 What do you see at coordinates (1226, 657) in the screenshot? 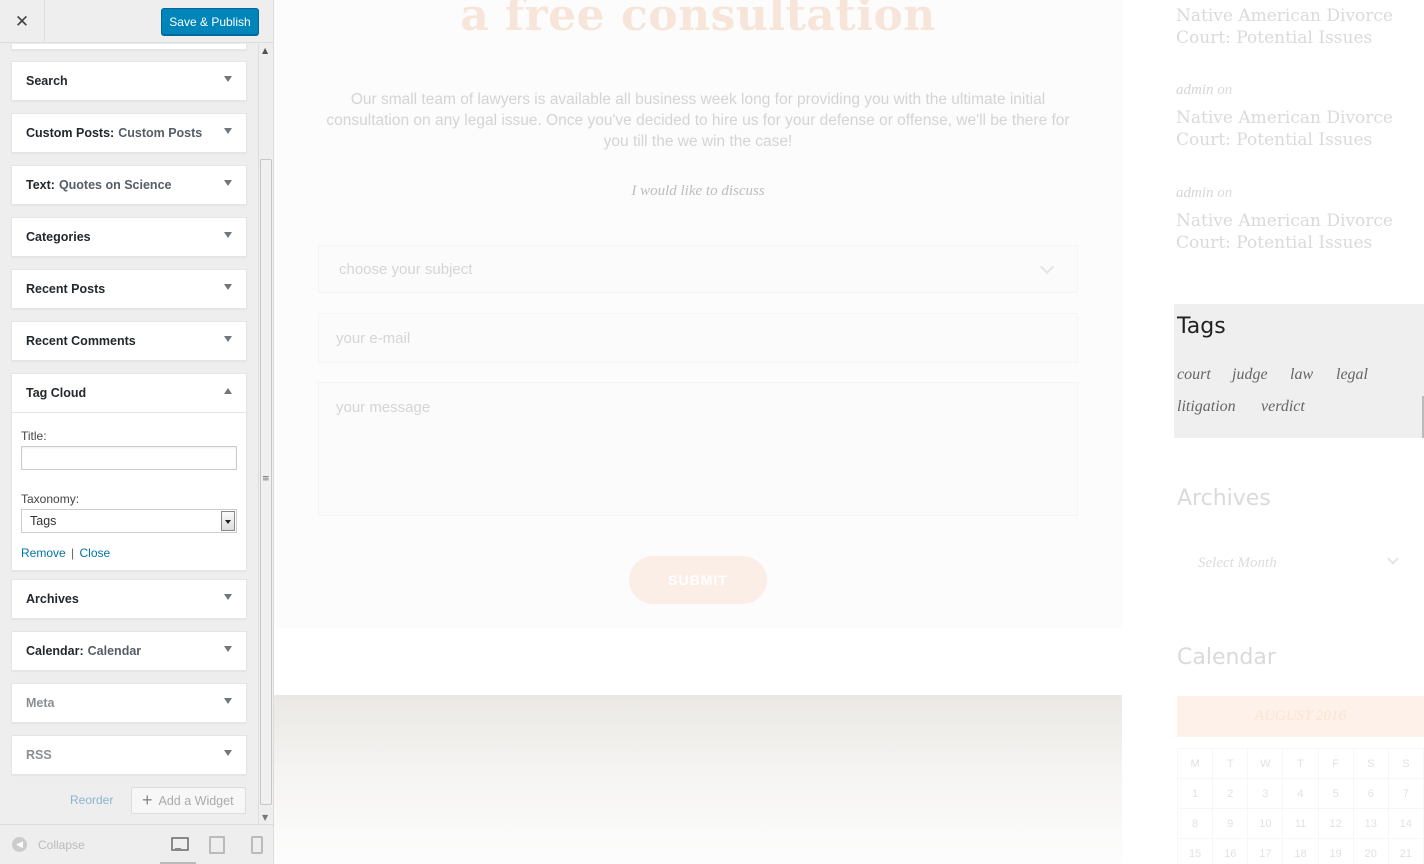
I see `calendar-title: Calendar` at bounding box center [1226, 657].